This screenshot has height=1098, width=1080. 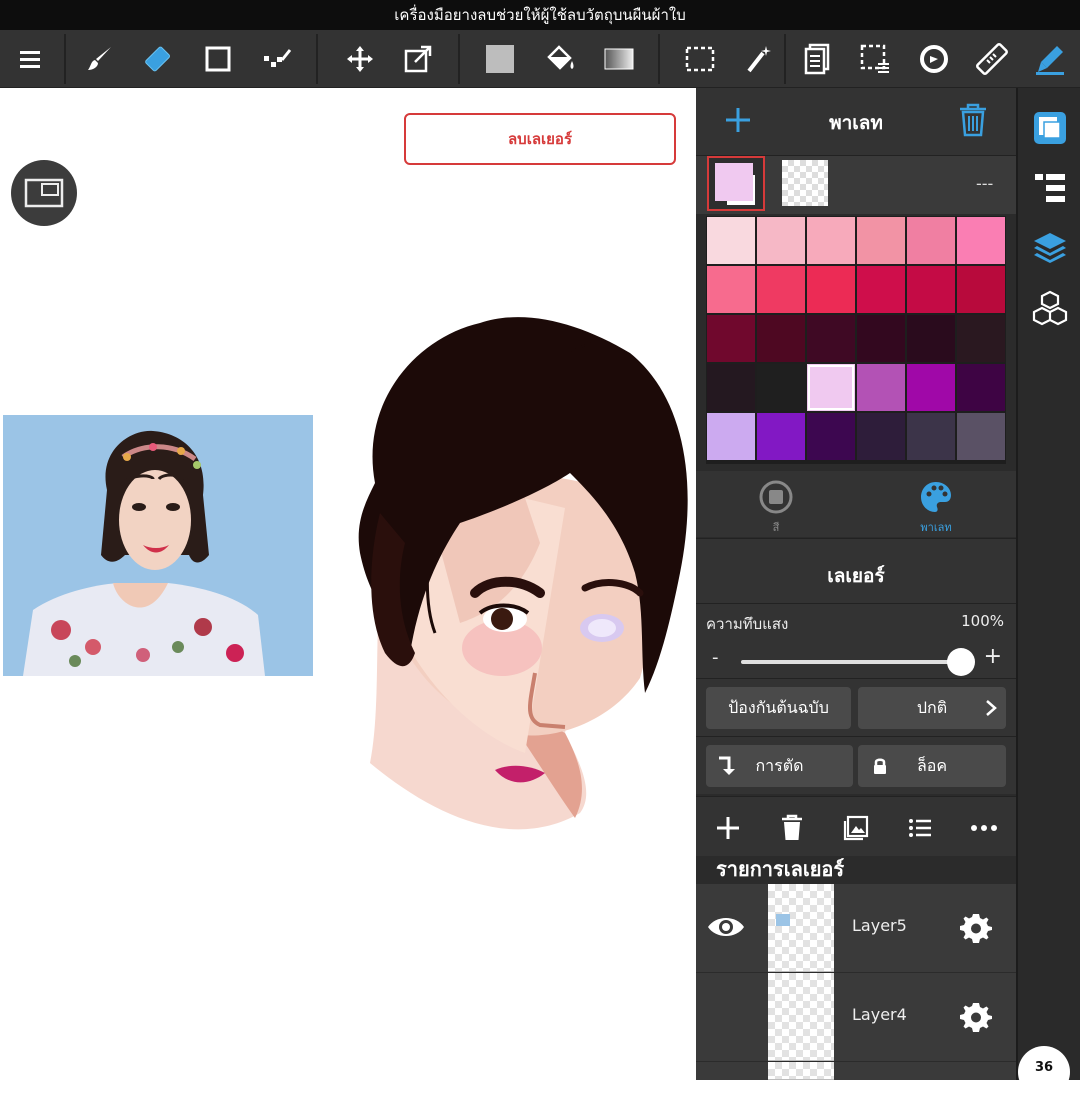 I want to click on sidebar-layers-button, so click(x=1050, y=248).